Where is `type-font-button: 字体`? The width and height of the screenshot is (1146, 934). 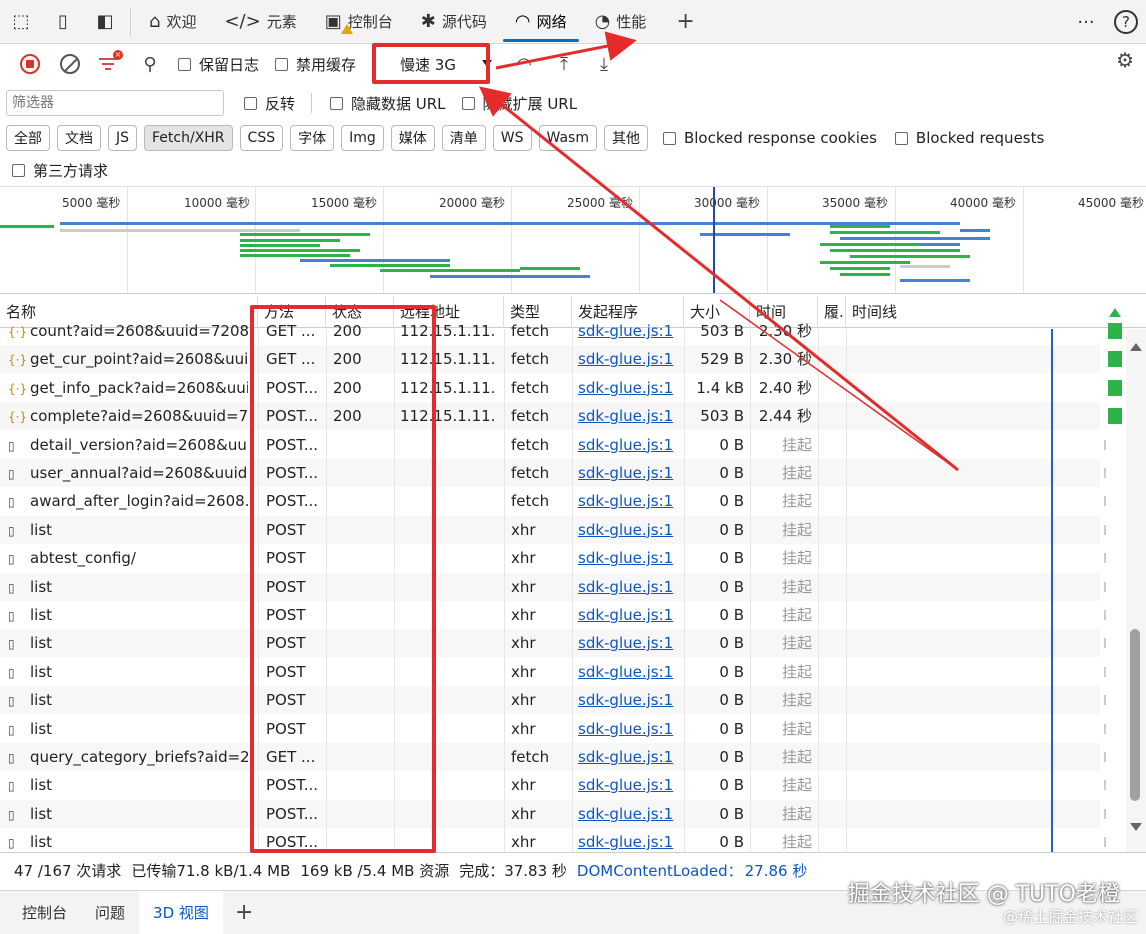 type-font-button: 字体 is located at coordinates (312, 138).